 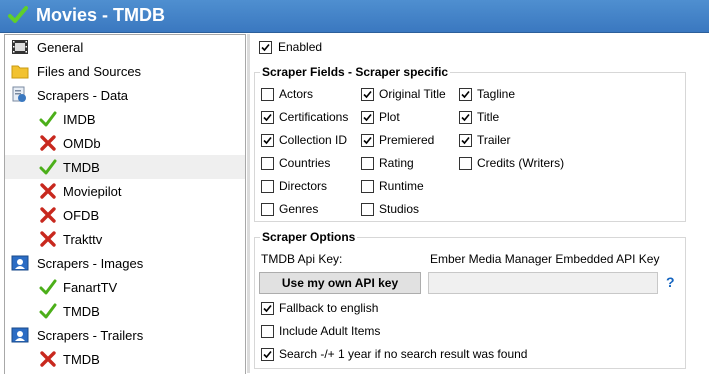 I want to click on original-title-checkbox, so click(x=367, y=94).